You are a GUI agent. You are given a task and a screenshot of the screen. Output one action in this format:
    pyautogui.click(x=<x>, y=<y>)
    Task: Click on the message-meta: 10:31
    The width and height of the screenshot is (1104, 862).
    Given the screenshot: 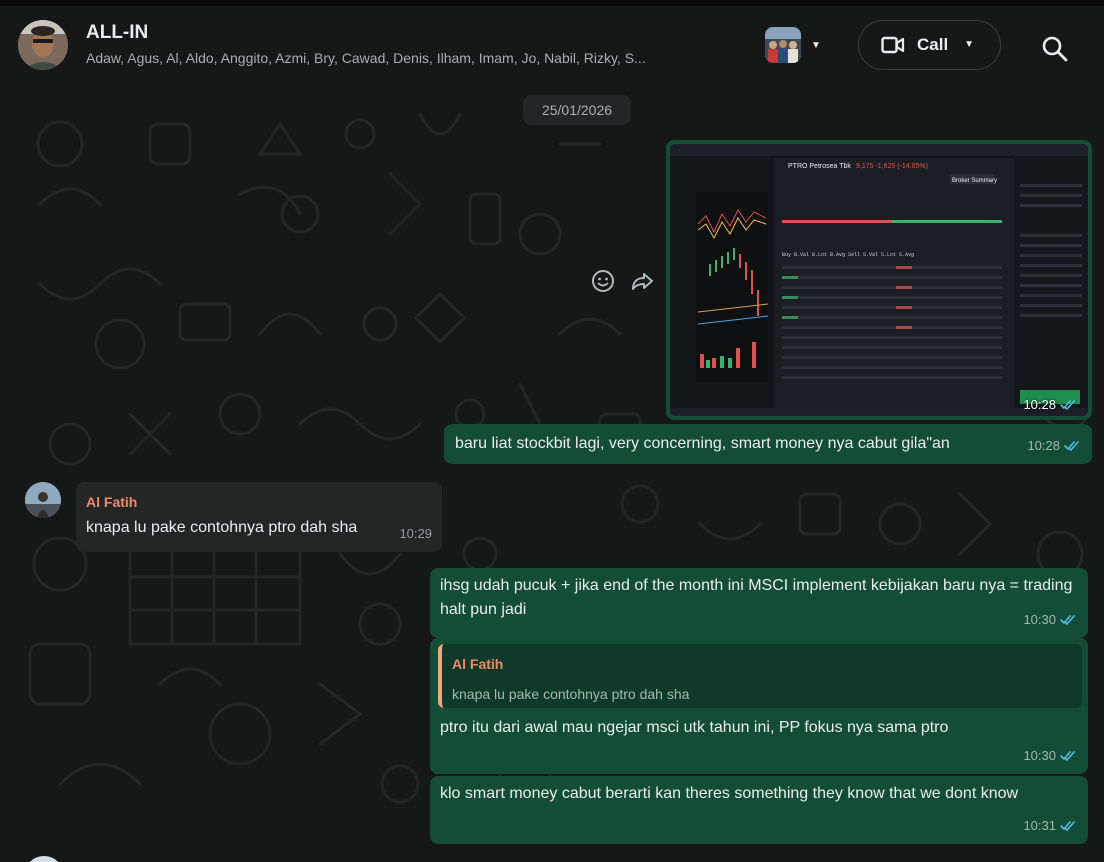 What is the action you would take?
    pyautogui.click(x=1050, y=826)
    